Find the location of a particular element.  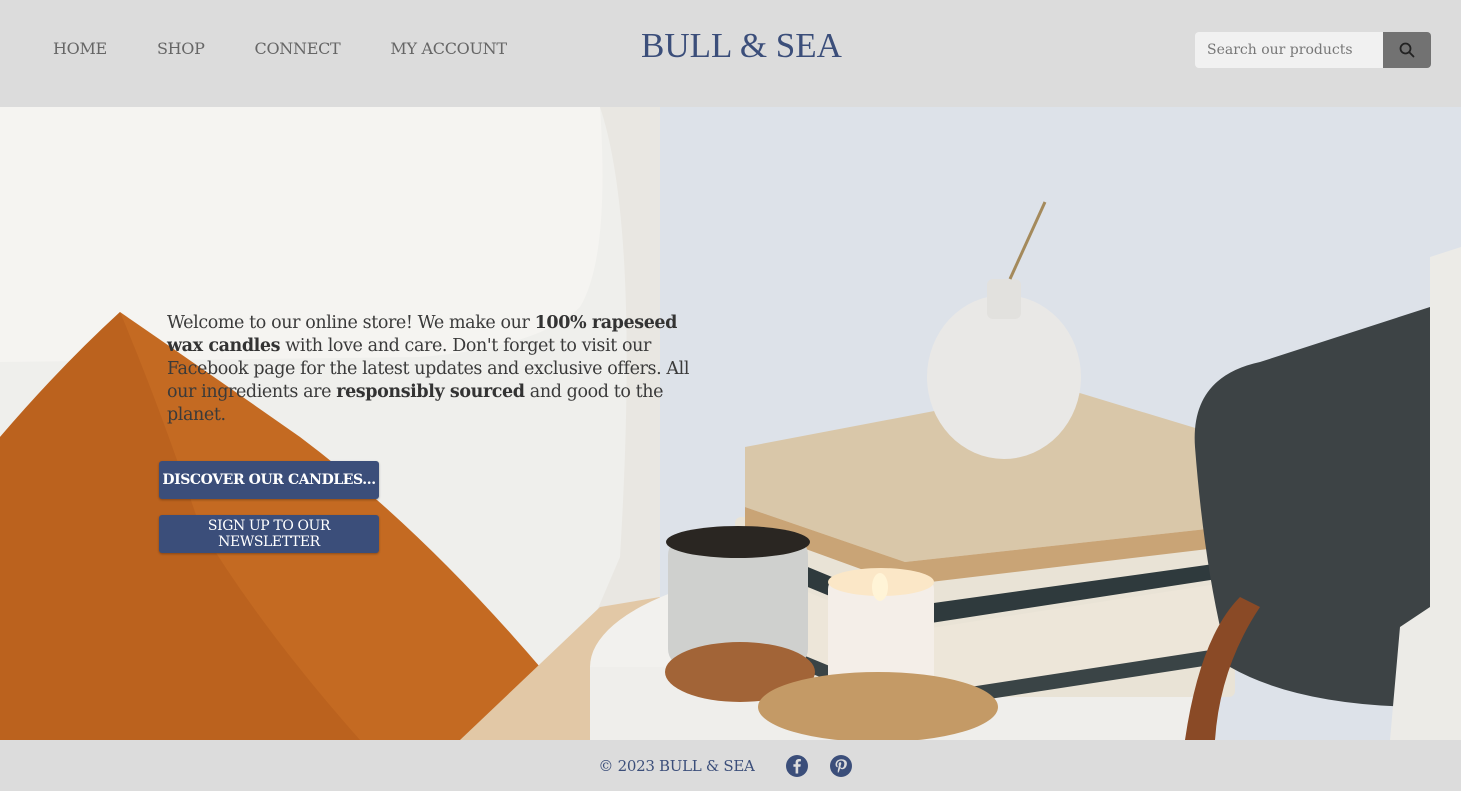

search-button is located at coordinates (1407, 50).